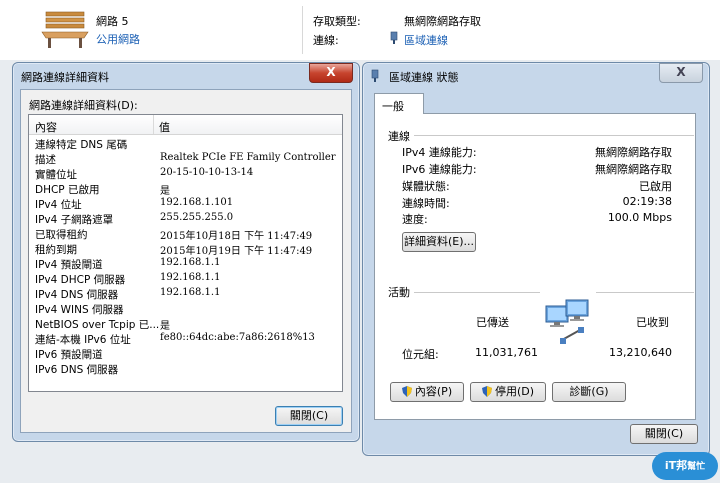 This screenshot has width=720, height=483. Describe the element at coordinates (185, 158) in the screenshot. I see `table-row: 描述 Realtek PCIe FE Family Controller` at that location.